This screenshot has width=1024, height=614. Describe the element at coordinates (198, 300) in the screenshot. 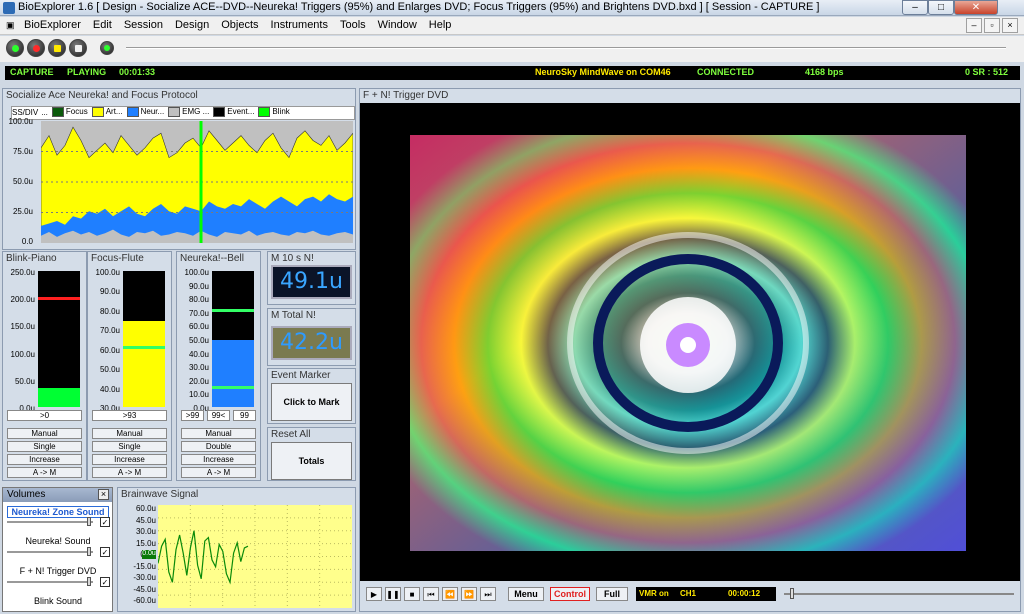

I see `scale-tick: 80.0u` at that location.